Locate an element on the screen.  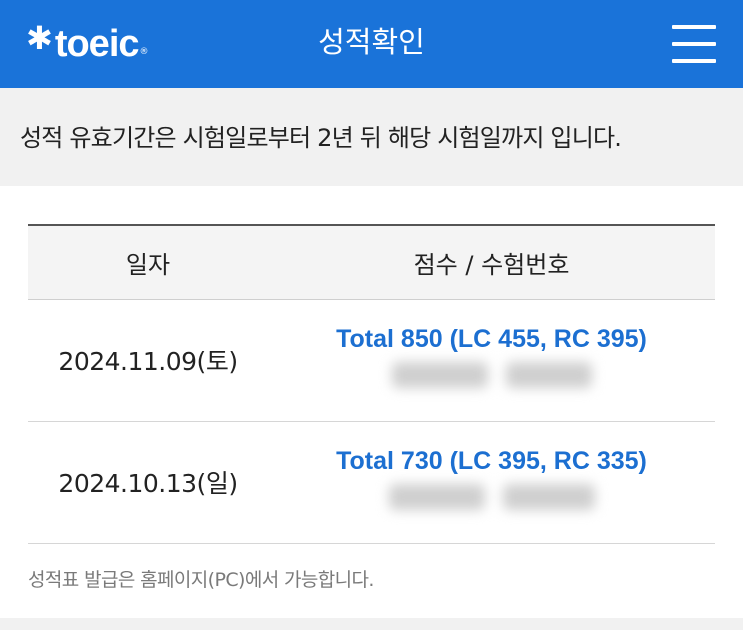
toeic-logo: ✱ toeic ® is located at coordinates (87, 44).